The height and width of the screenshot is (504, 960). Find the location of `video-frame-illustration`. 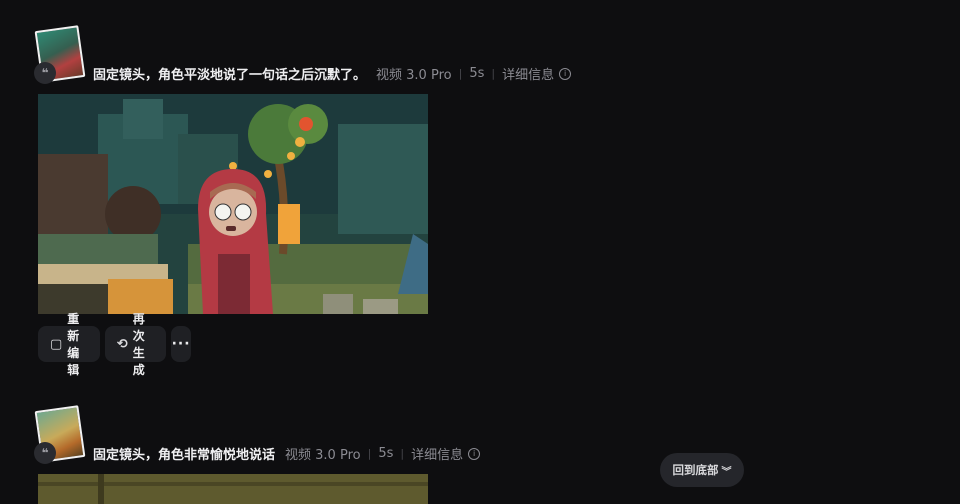

video-frame-illustration is located at coordinates (233, 489).